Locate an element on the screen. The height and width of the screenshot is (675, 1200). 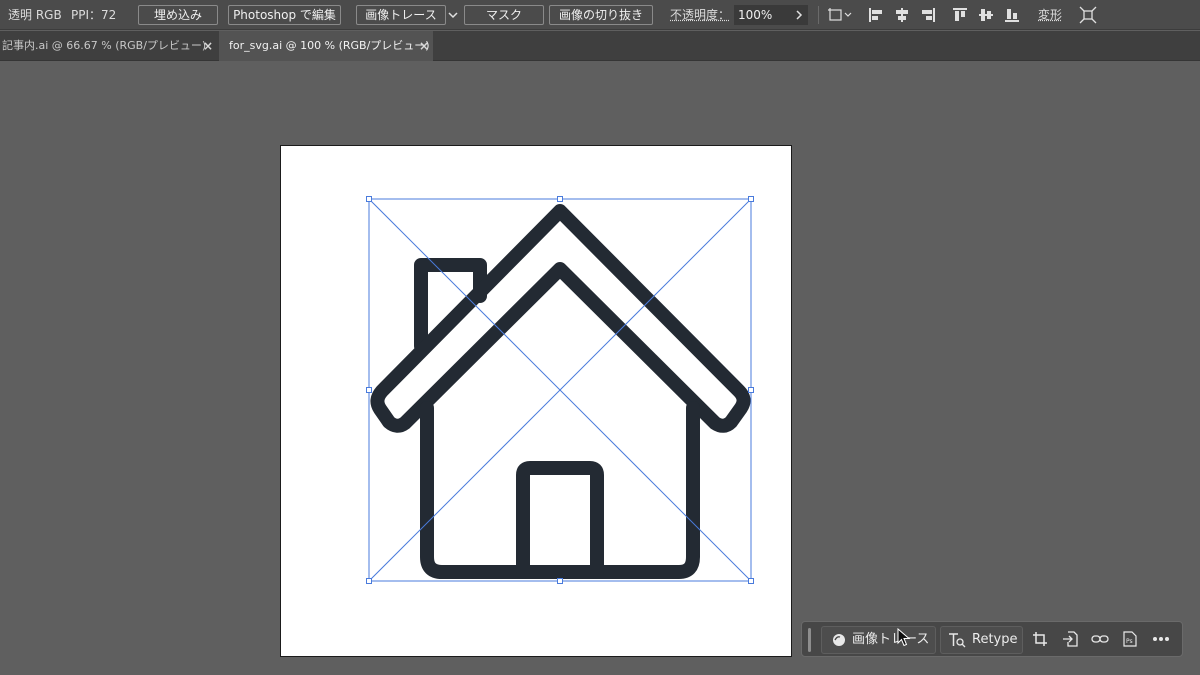
drag-handle is located at coordinates (809, 640).